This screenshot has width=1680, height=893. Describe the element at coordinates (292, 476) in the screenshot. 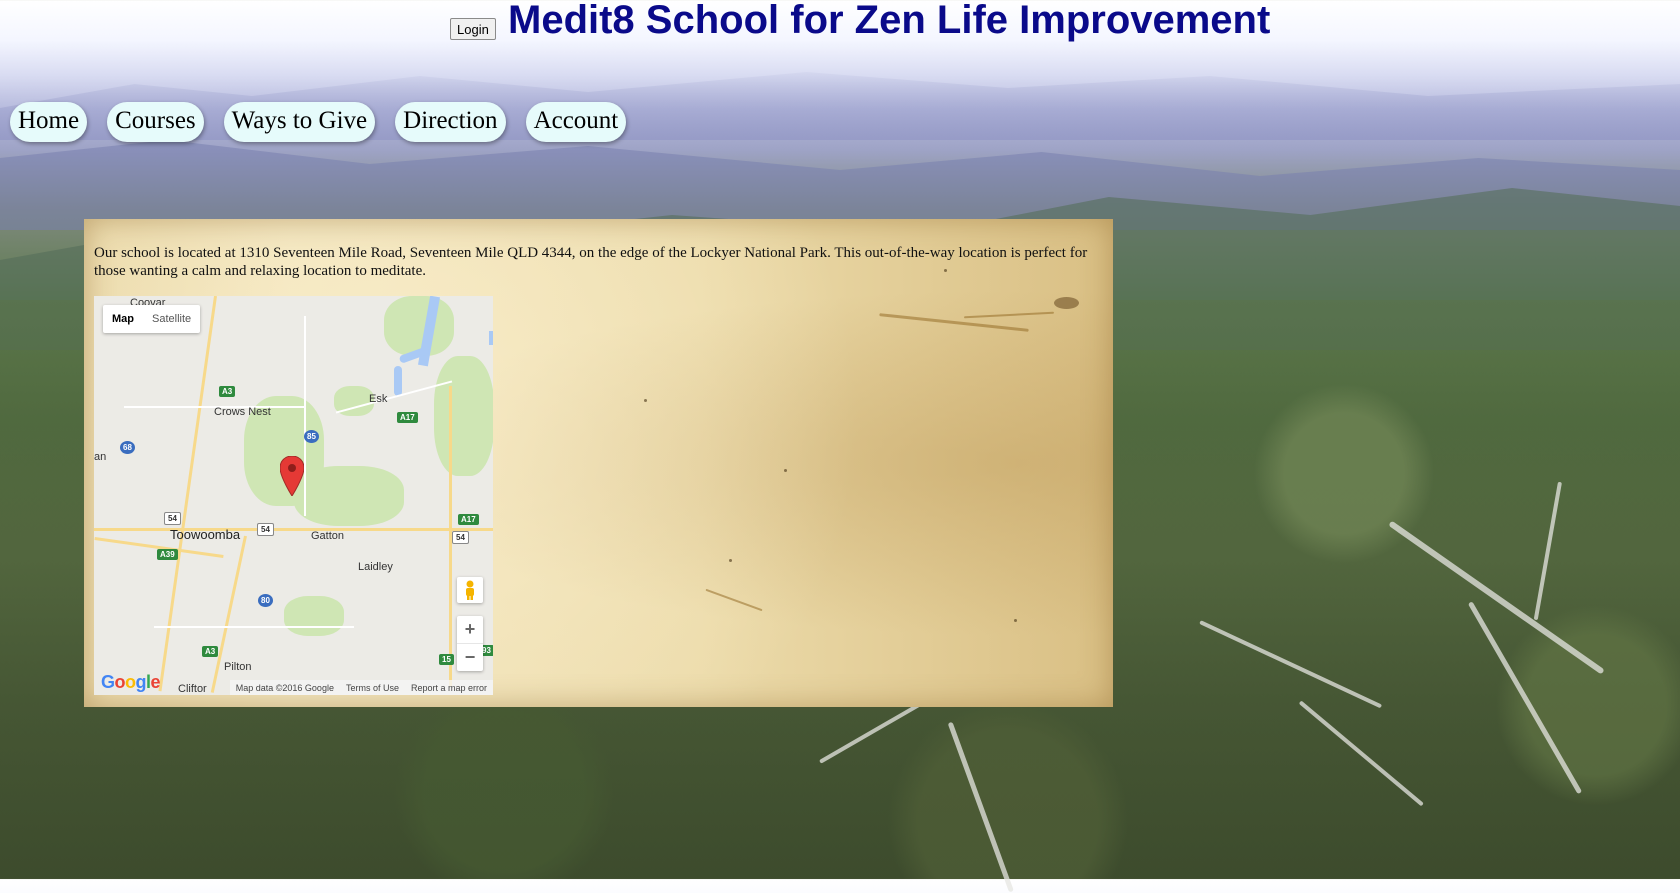

I see `location-marker-icon` at that location.